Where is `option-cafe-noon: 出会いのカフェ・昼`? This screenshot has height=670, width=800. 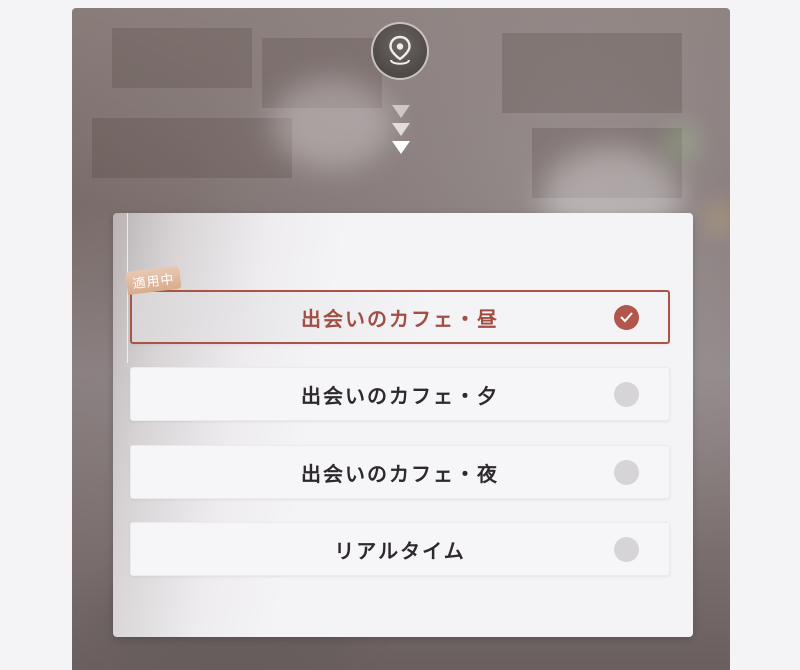
option-cafe-noon: 出会いのカフェ・昼 is located at coordinates (400, 317).